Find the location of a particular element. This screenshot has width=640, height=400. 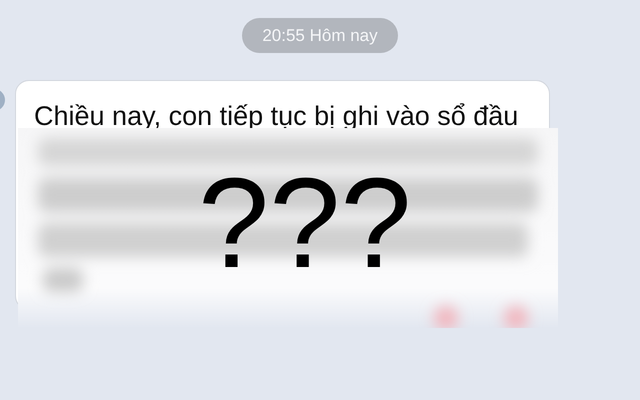

timestamp: 20:55 Hôm nay is located at coordinates (320, 35).